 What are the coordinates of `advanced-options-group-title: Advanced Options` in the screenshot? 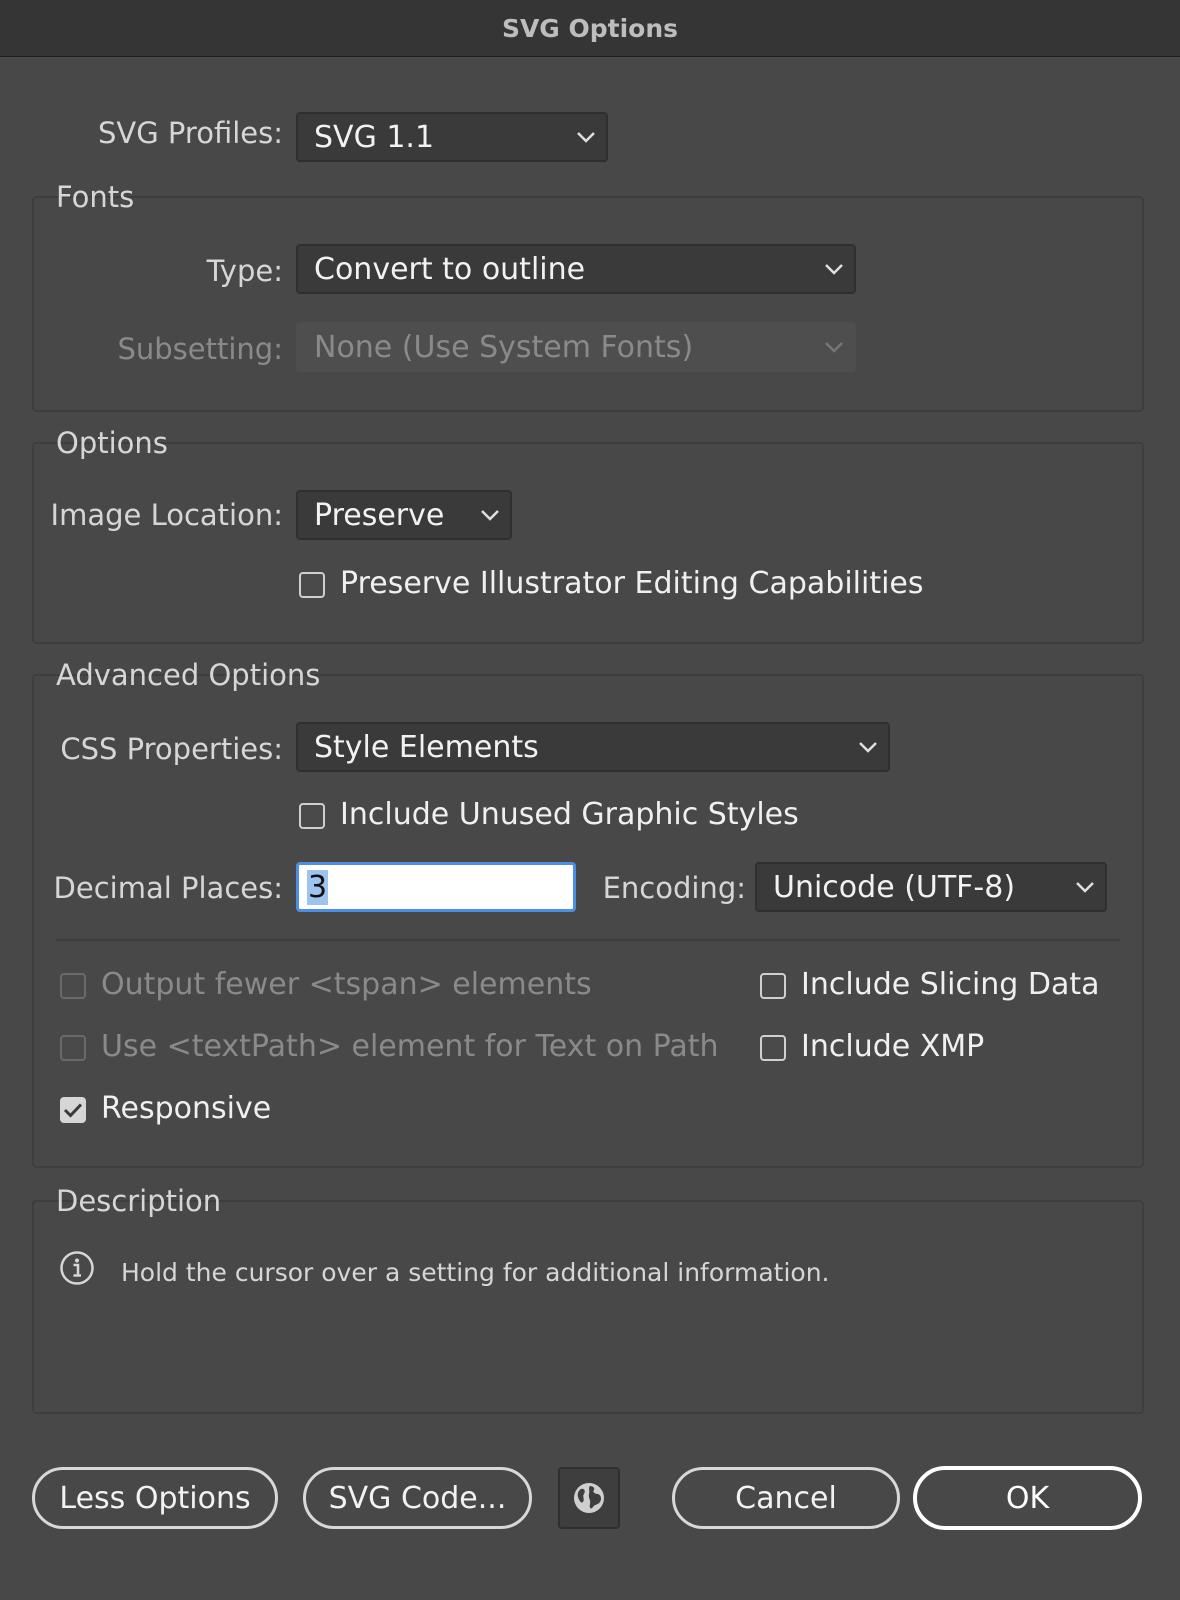 It's located at (188, 675).